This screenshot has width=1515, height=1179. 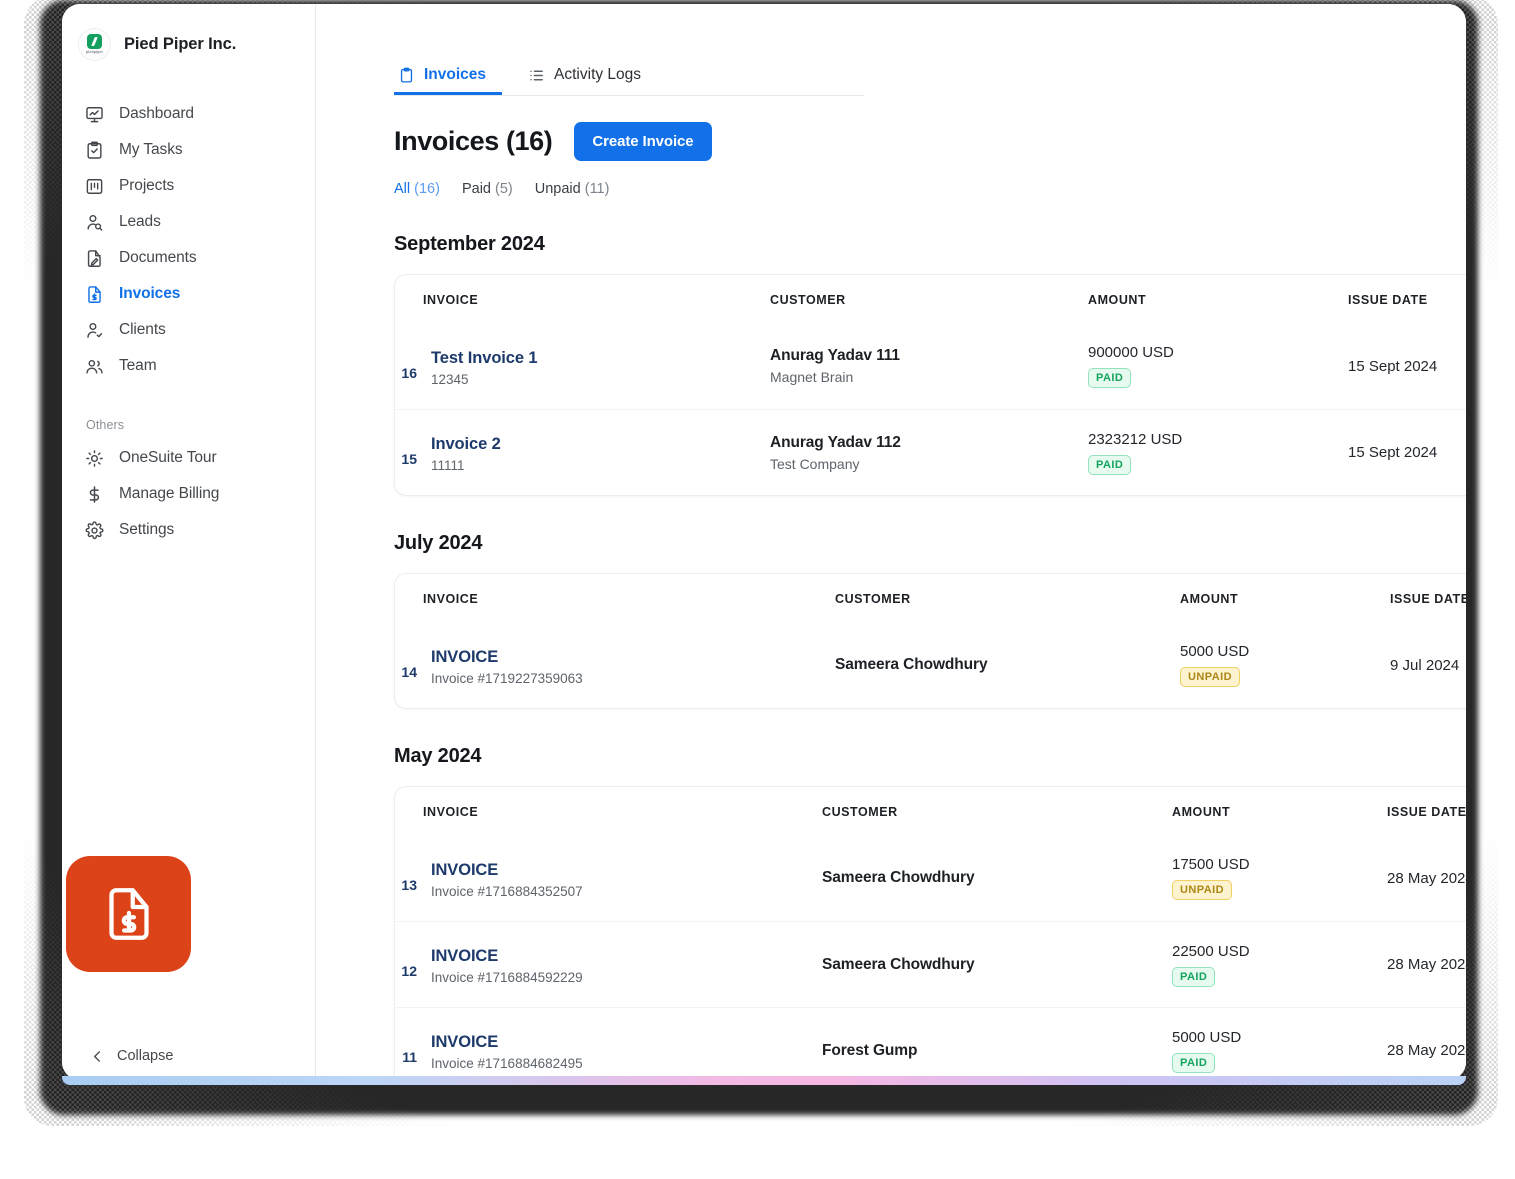 What do you see at coordinates (188, 186) in the screenshot?
I see `sidebar-item-projects: Projects` at bounding box center [188, 186].